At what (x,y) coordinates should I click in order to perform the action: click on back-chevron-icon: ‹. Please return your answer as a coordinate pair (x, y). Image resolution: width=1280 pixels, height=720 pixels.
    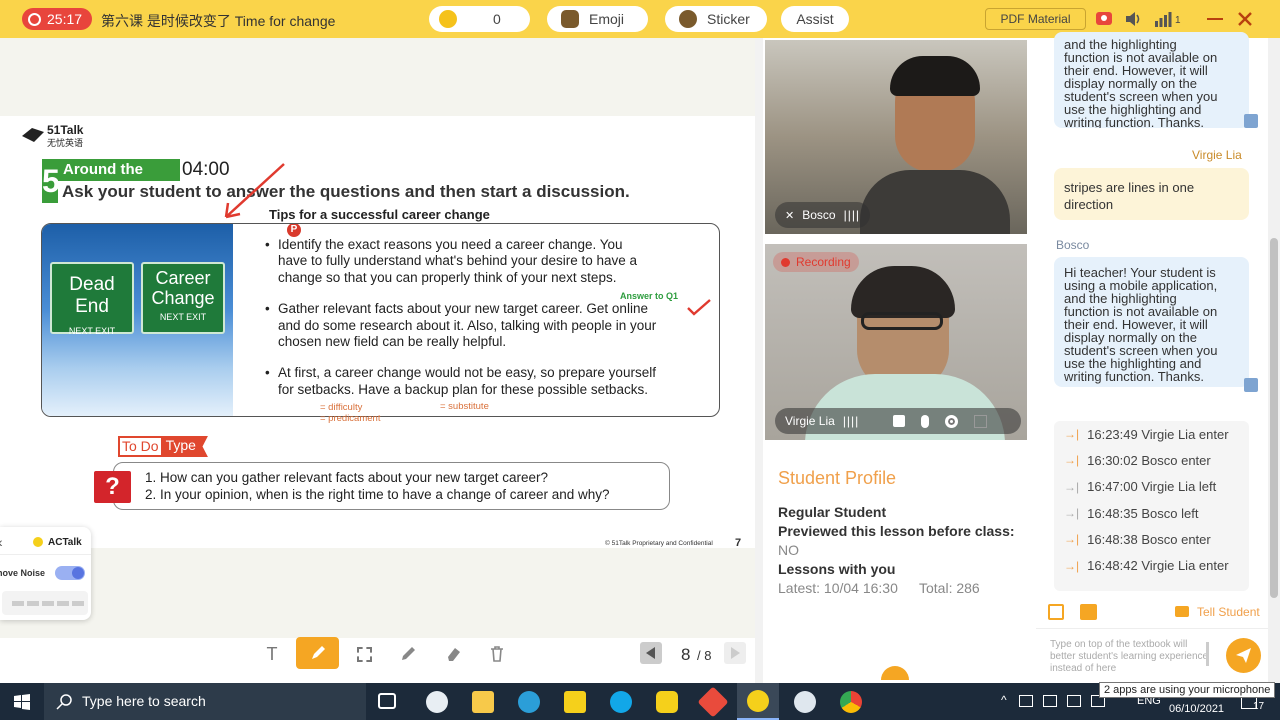
    Looking at the image, I should click on (1, 542).